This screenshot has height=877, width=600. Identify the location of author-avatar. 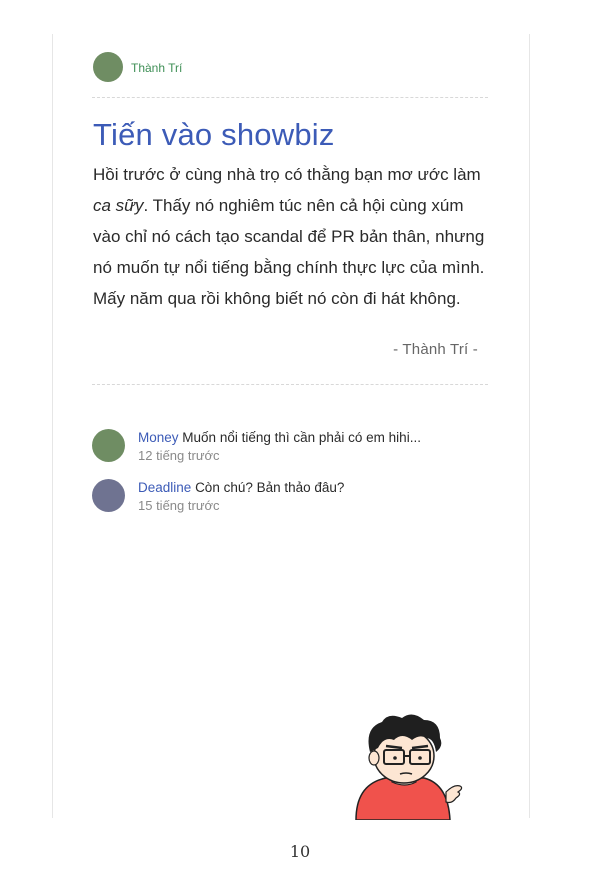
(108, 67).